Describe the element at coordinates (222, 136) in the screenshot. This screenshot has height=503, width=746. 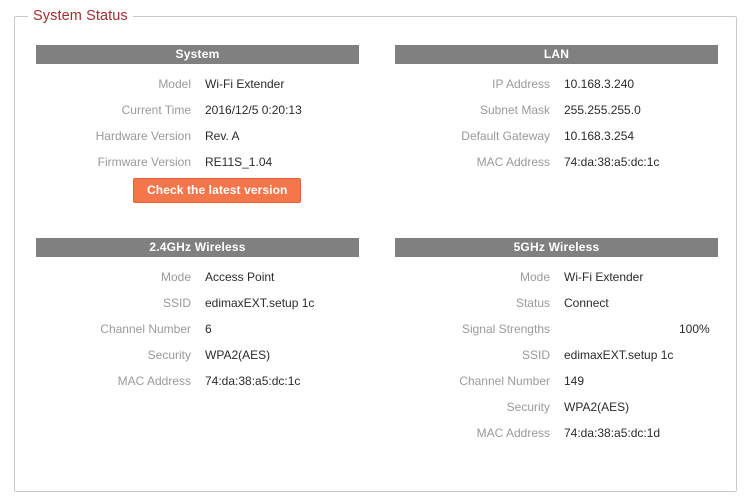
I see `row-value-hardware-version: Rev. A` at that location.